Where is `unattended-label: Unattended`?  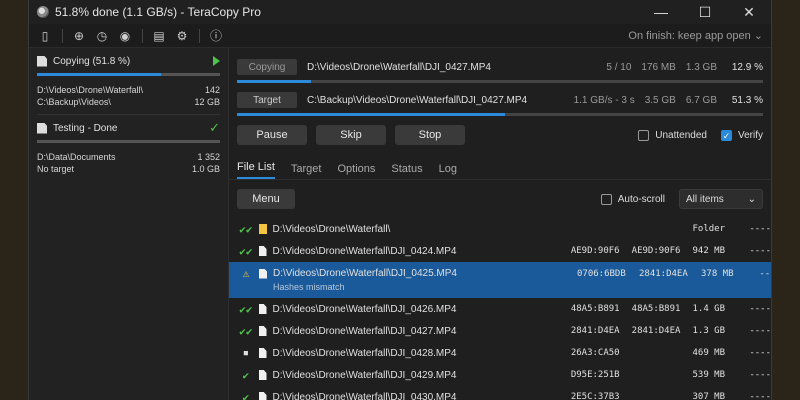 unattended-label: Unattended is located at coordinates (681, 135).